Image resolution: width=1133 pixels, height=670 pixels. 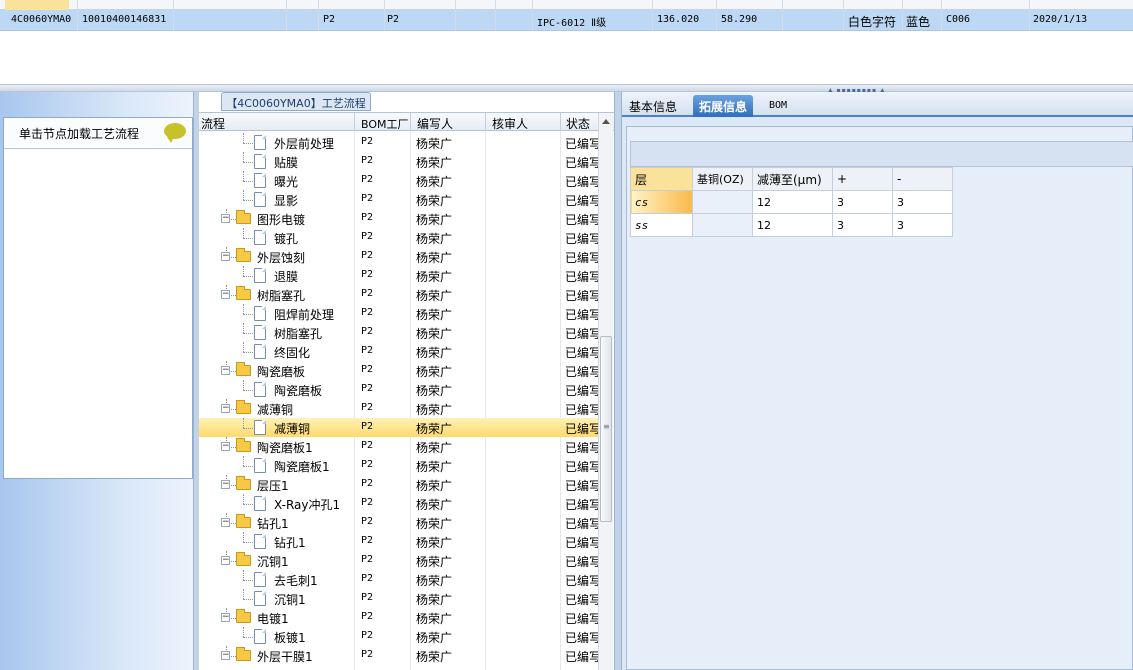 What do you see at coordinates (722, 179) in the screenshot?
I see `header-base-copper: 基铜(OZ)` at bounding box center [722, 179].